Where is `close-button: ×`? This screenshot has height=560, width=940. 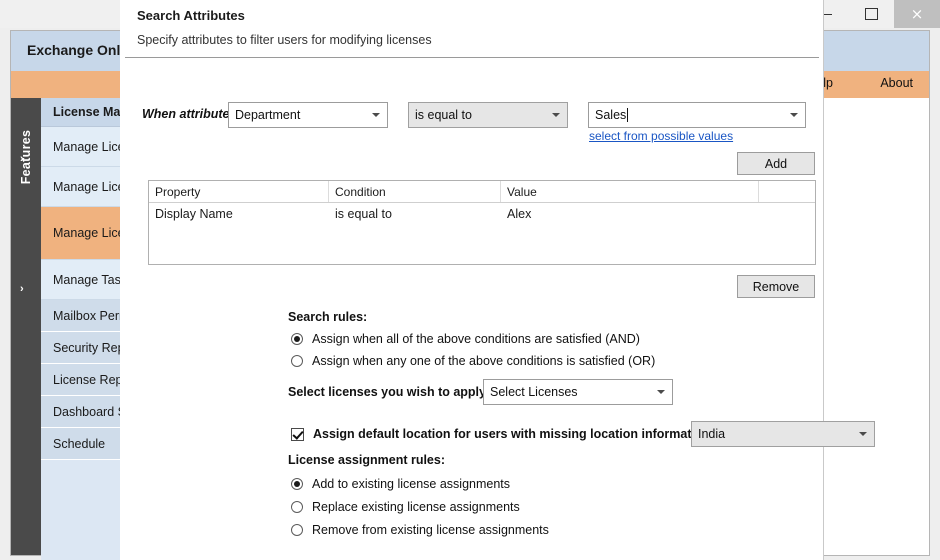 close-button: × is located at coordinates (917, 14).